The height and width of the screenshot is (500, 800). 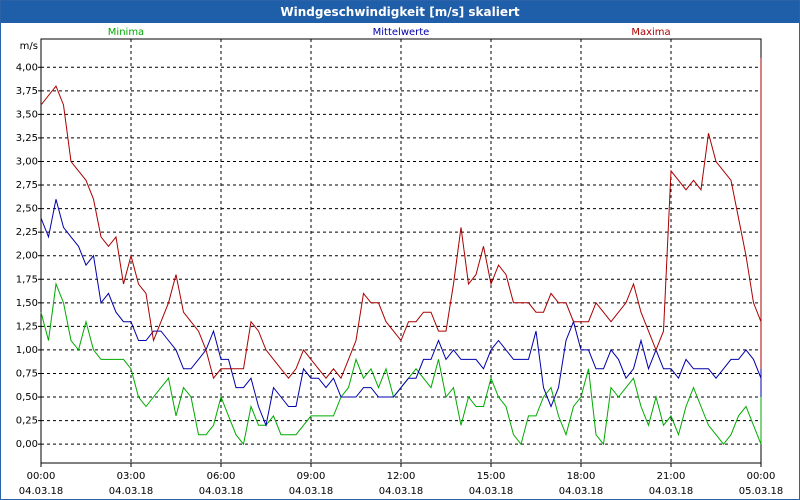 I want to click on y-tick-label: 0,25, so click(x=27, y=421).